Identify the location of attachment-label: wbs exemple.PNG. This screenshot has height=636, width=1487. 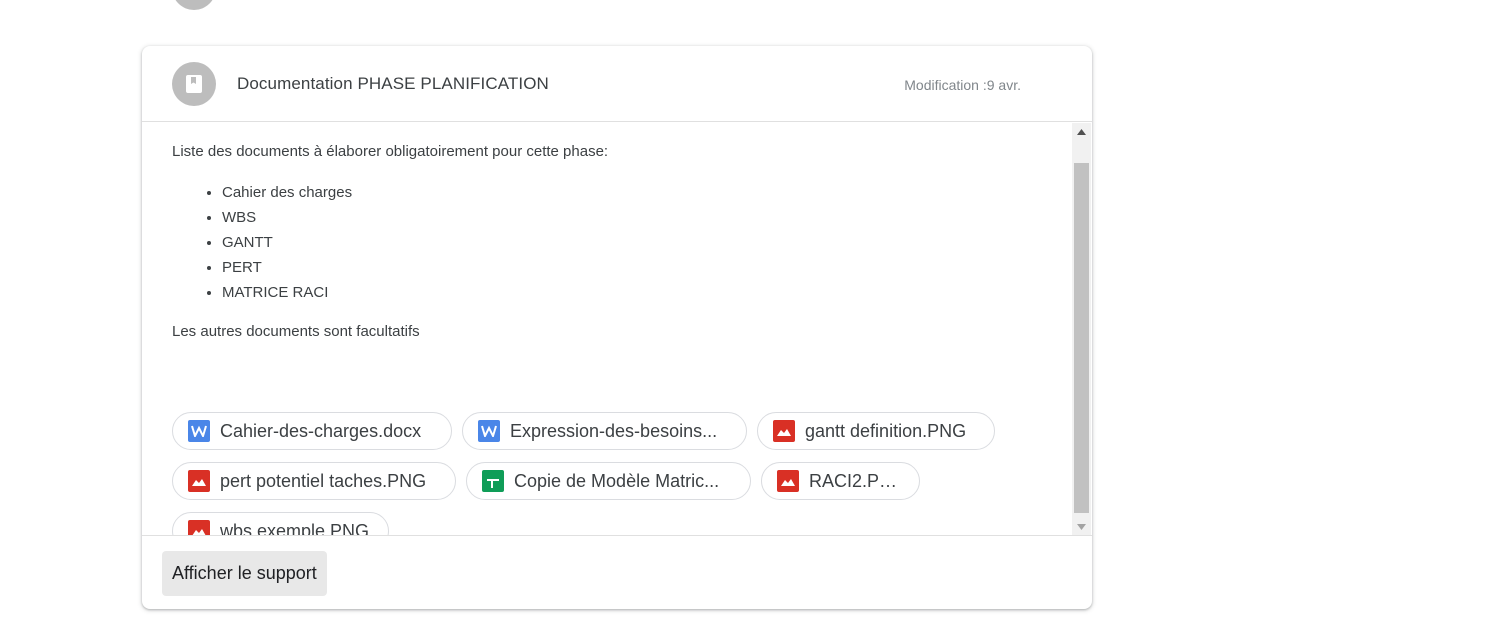
(295, 528).